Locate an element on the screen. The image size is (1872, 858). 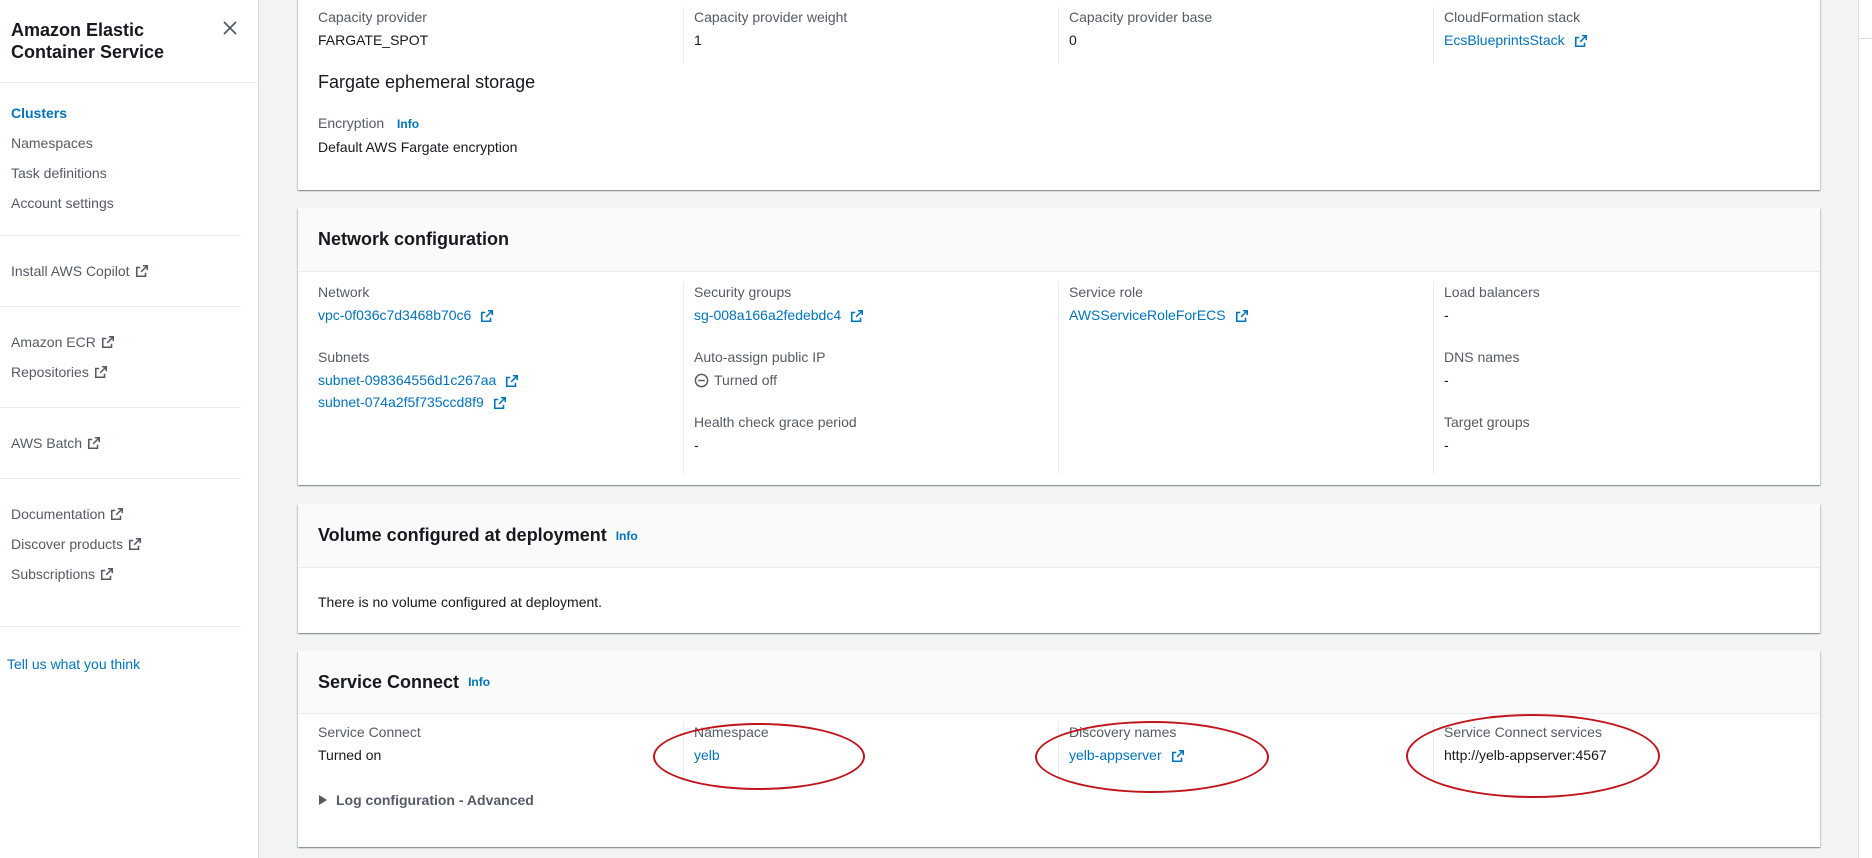
panel-header: Network configuration is located at coordinates (1059, 240).